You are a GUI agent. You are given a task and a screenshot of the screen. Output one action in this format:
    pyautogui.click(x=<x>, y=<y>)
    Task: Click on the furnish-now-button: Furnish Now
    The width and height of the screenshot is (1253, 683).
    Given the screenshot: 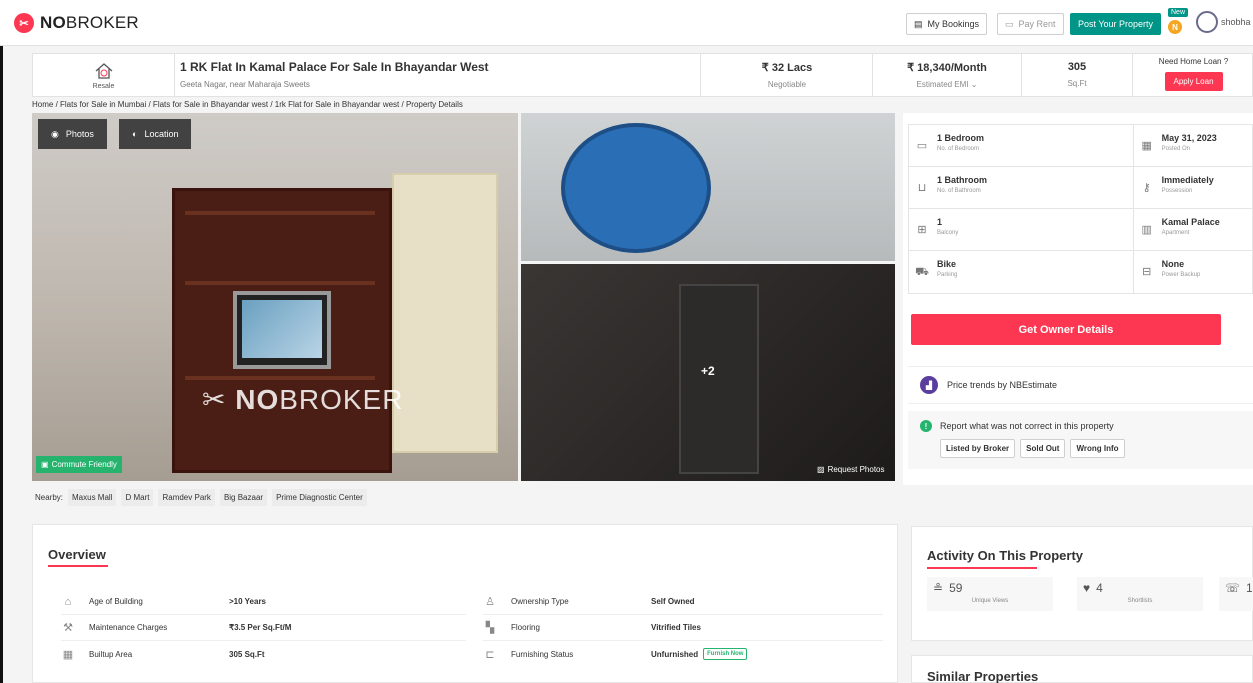 What is the action you would take?
    pyautogui.click(x=725, y=654)
    